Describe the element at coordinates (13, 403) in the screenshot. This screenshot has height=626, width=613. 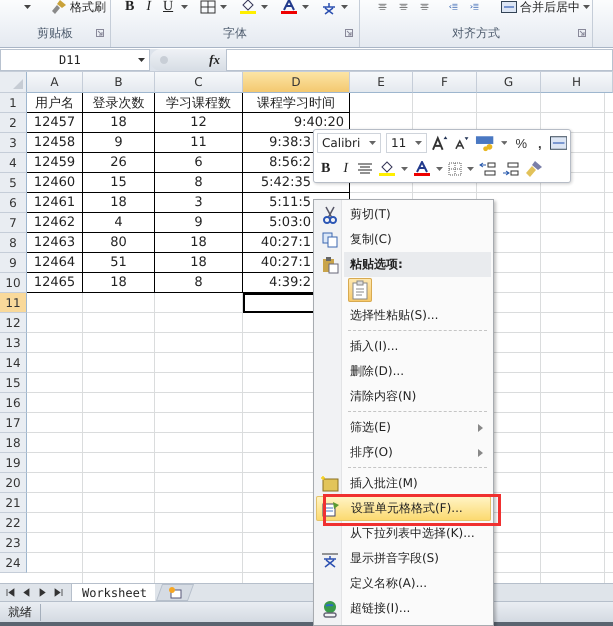
I see `row-header: 16` at that location.